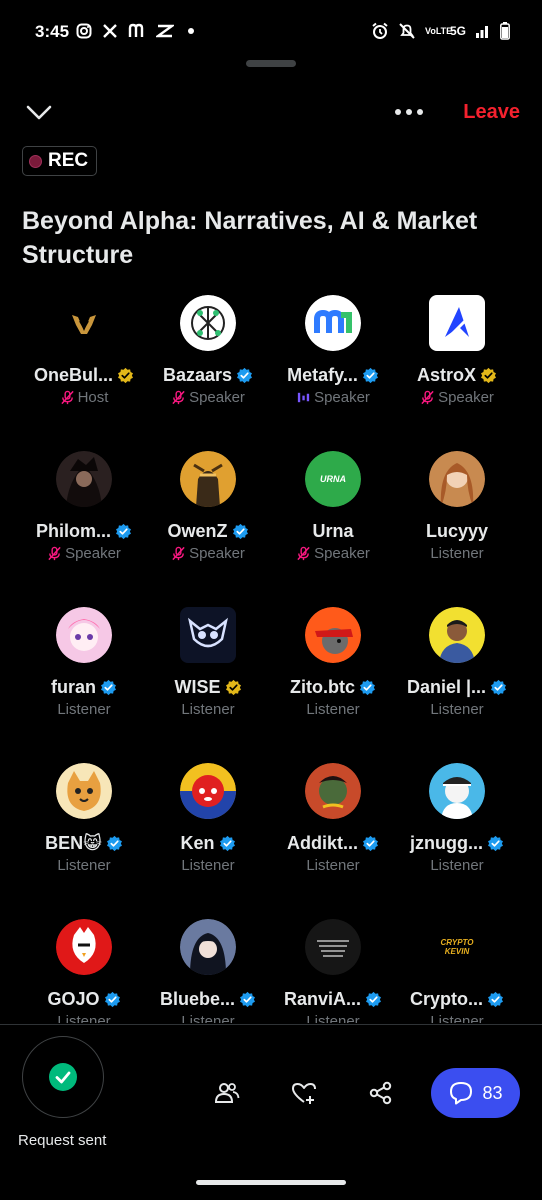 This screenshot has height=1200, width=542. I want to click on recording-label: REC, so click(68, 160).